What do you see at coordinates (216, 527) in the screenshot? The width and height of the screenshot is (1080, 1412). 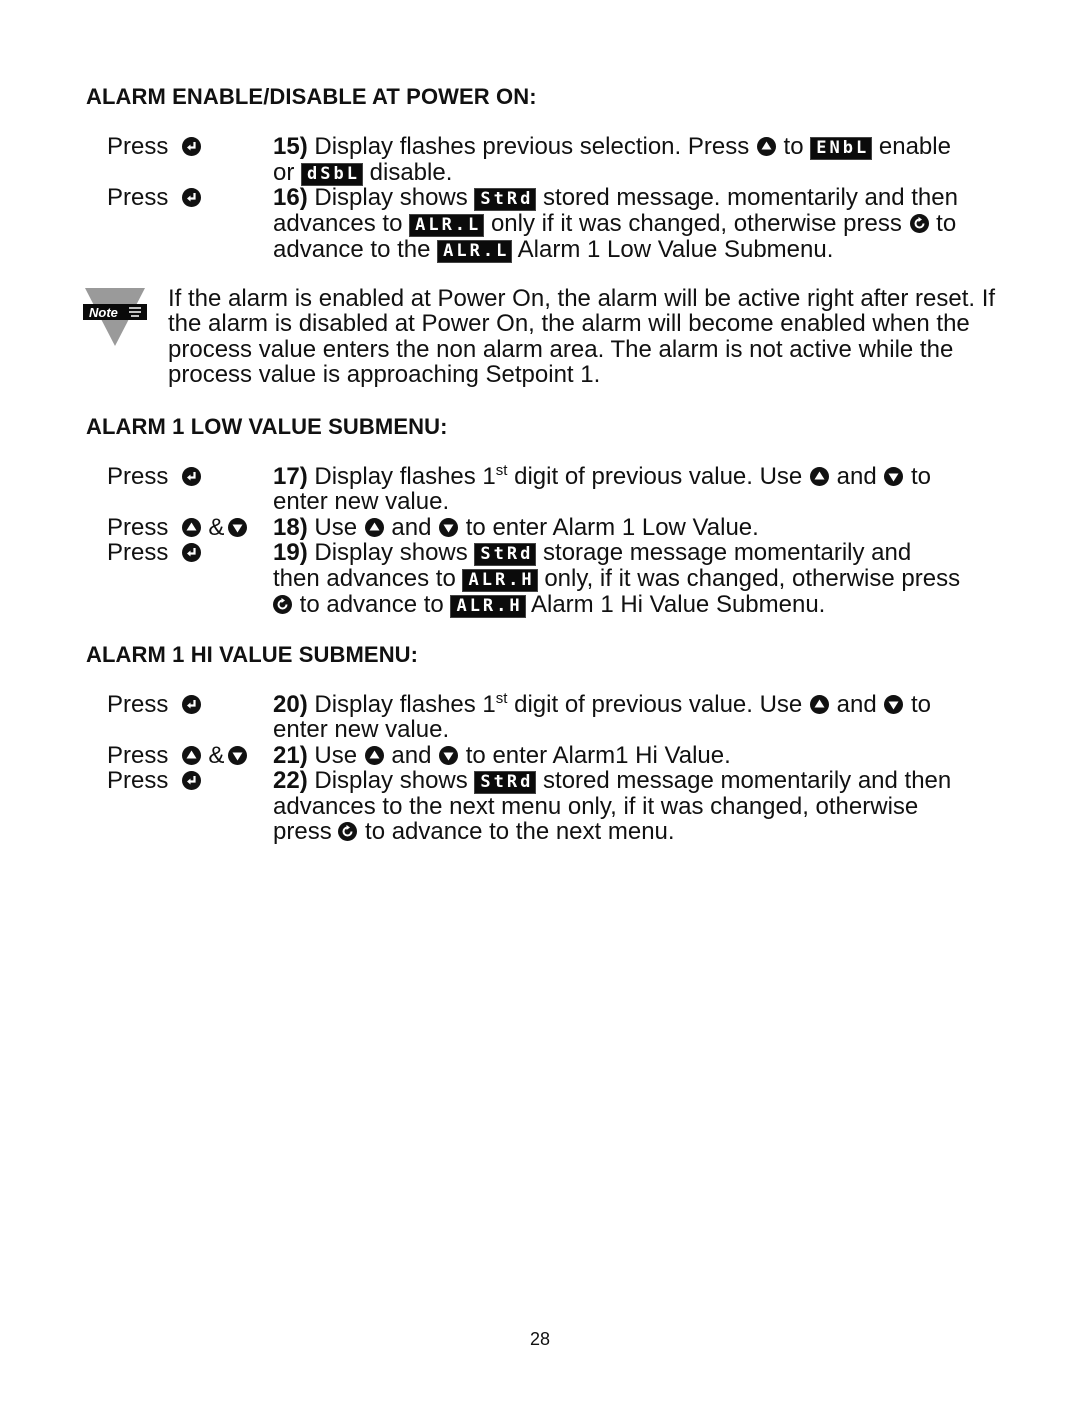 I see `ampersand: &` at bounding box center [216, 527].